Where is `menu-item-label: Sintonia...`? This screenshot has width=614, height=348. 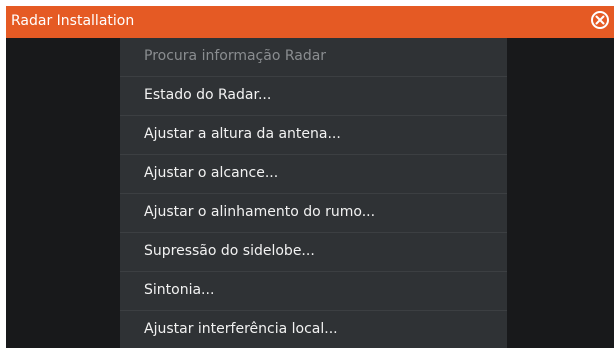 menu-item-label: Sintonia... is located at coordinates (179, 290).